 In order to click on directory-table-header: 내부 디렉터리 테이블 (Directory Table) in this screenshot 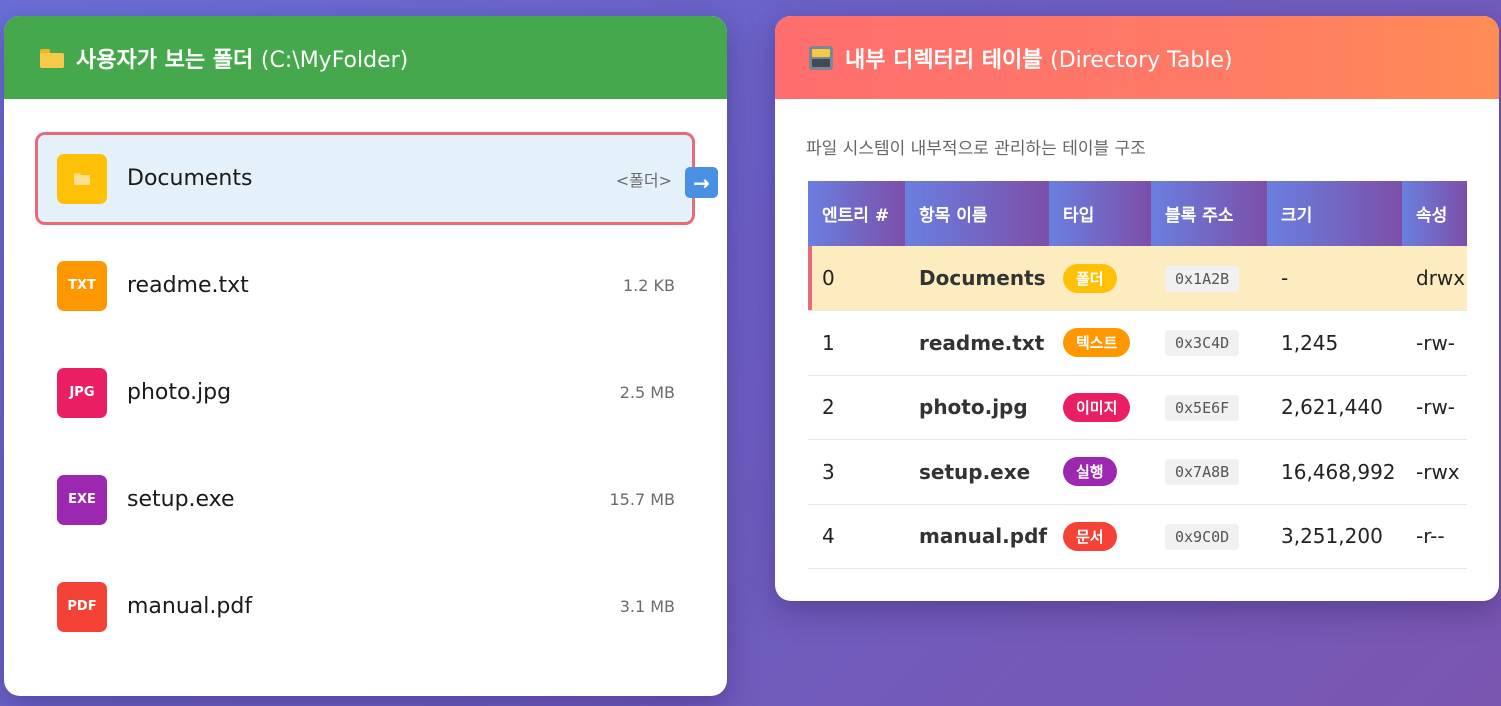, I will do `click(1137, 57)`.